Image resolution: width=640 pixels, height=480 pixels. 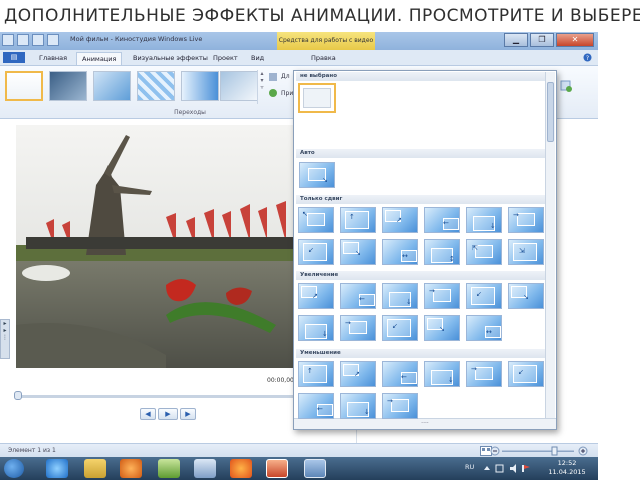 I want to click on effect-zoom-in-5: ↙, so click(x=484, y=296).